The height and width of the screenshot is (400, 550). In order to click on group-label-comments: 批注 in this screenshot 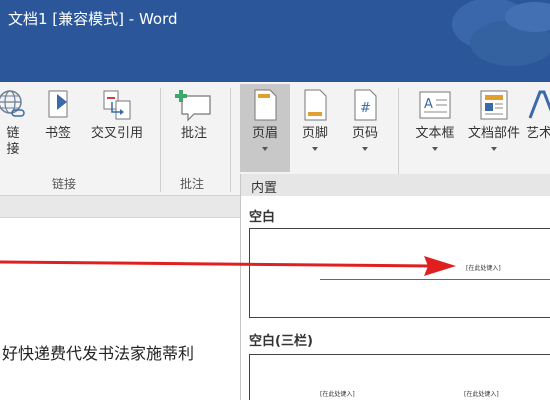, I will do `click(192, 184)`.